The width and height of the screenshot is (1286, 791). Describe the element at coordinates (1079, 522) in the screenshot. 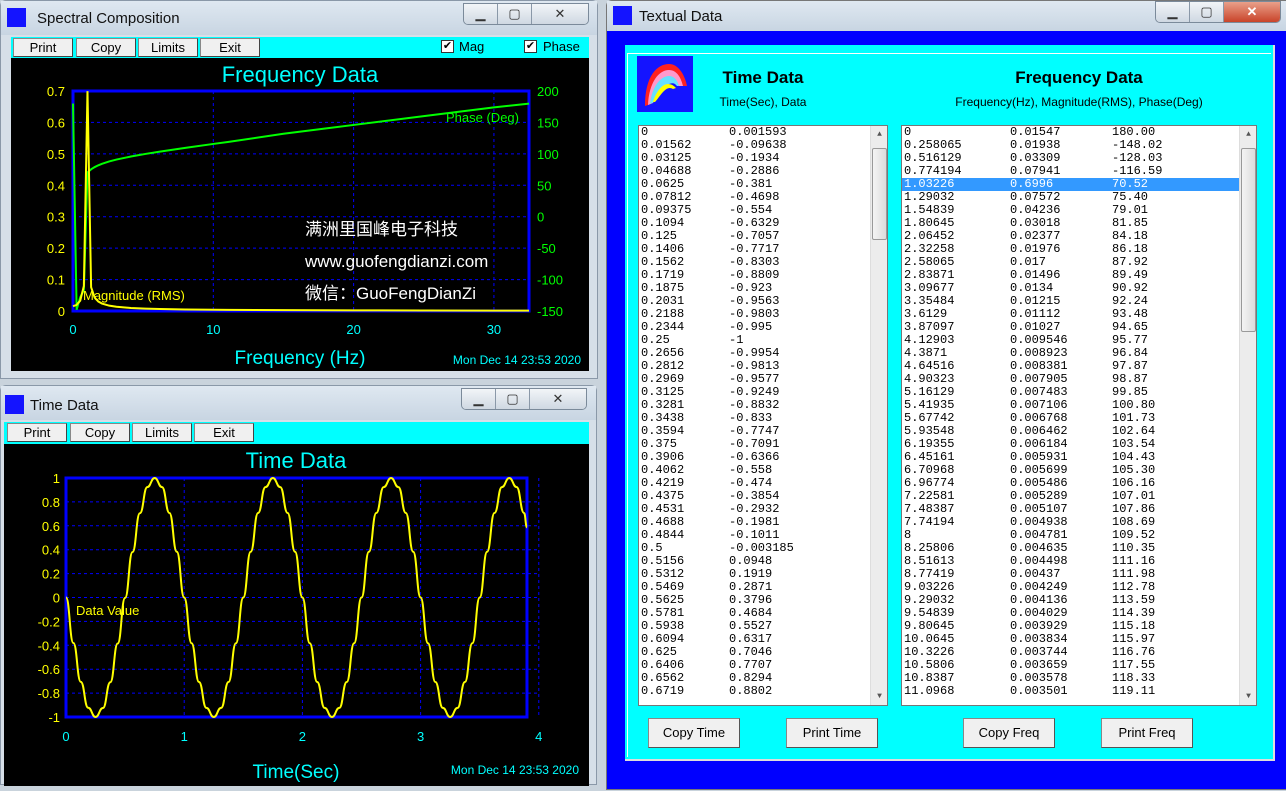

I see `list-row: 7.74194 0.004938 108.69` at that location.